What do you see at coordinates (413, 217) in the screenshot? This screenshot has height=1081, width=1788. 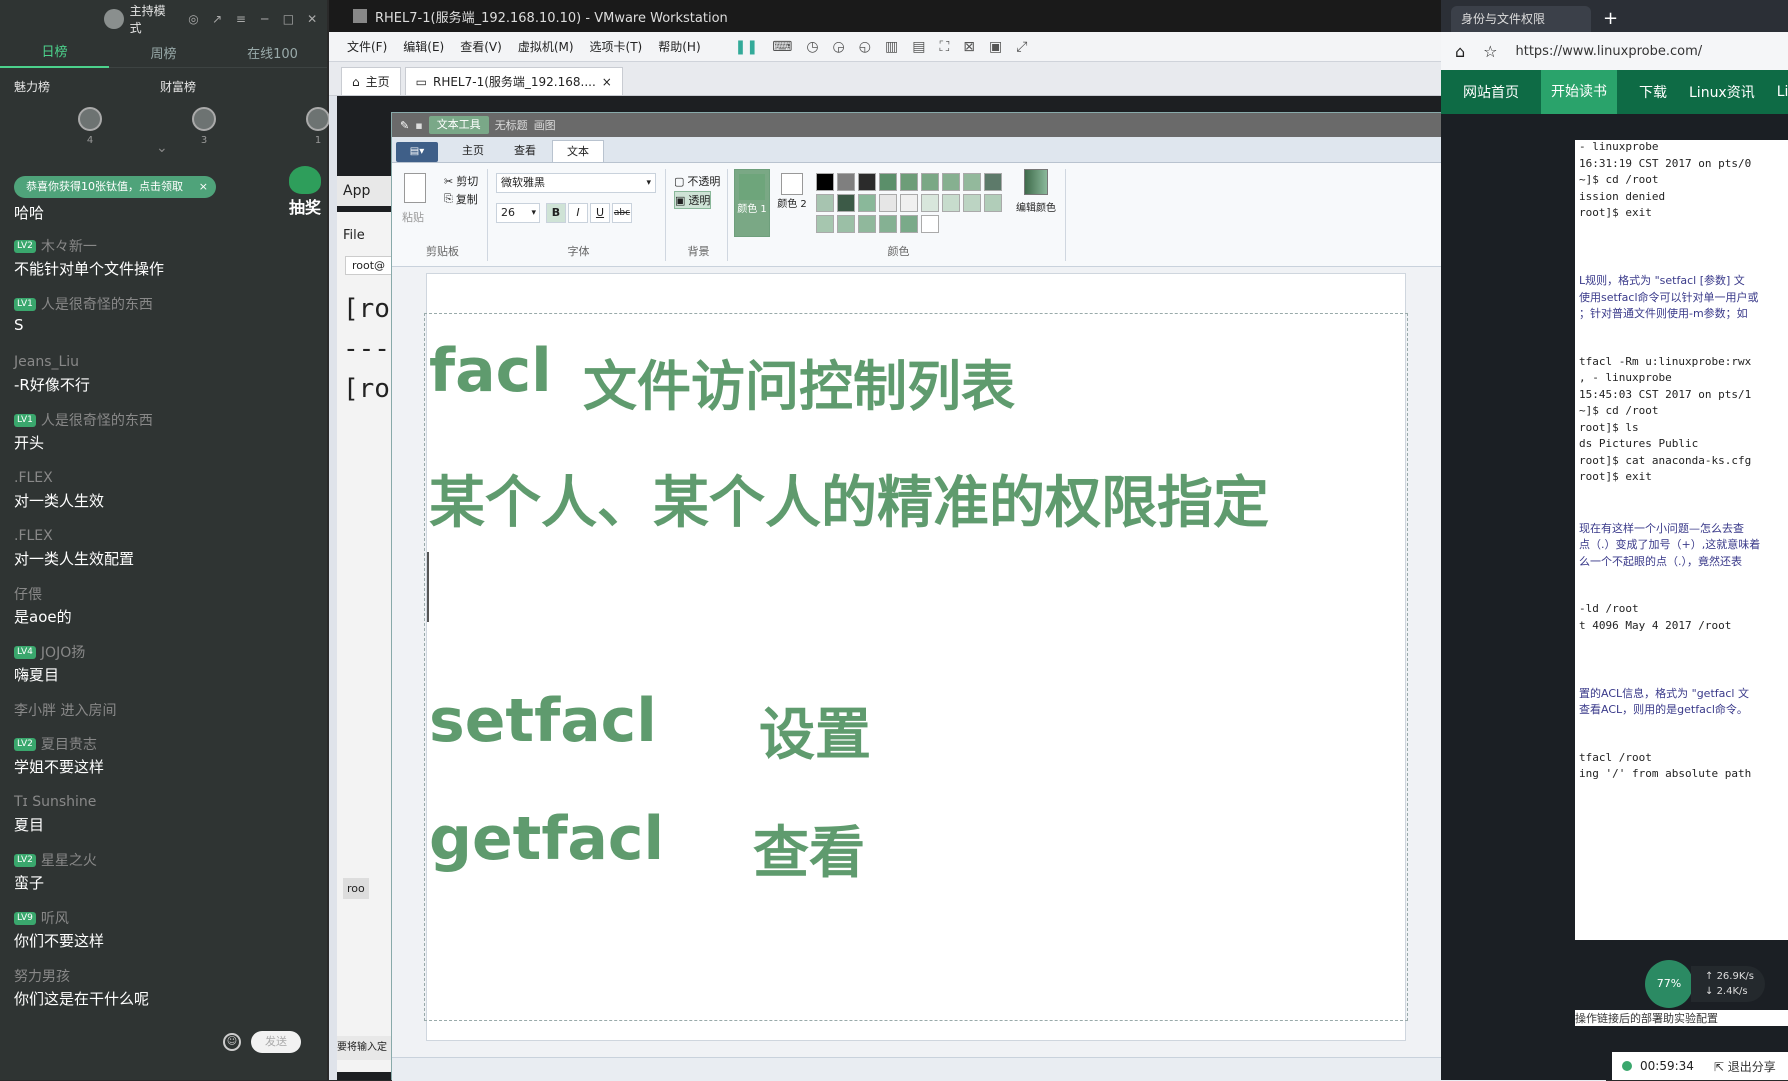 I see `paste-button: 粘贴` at bounding box center [413, 217].